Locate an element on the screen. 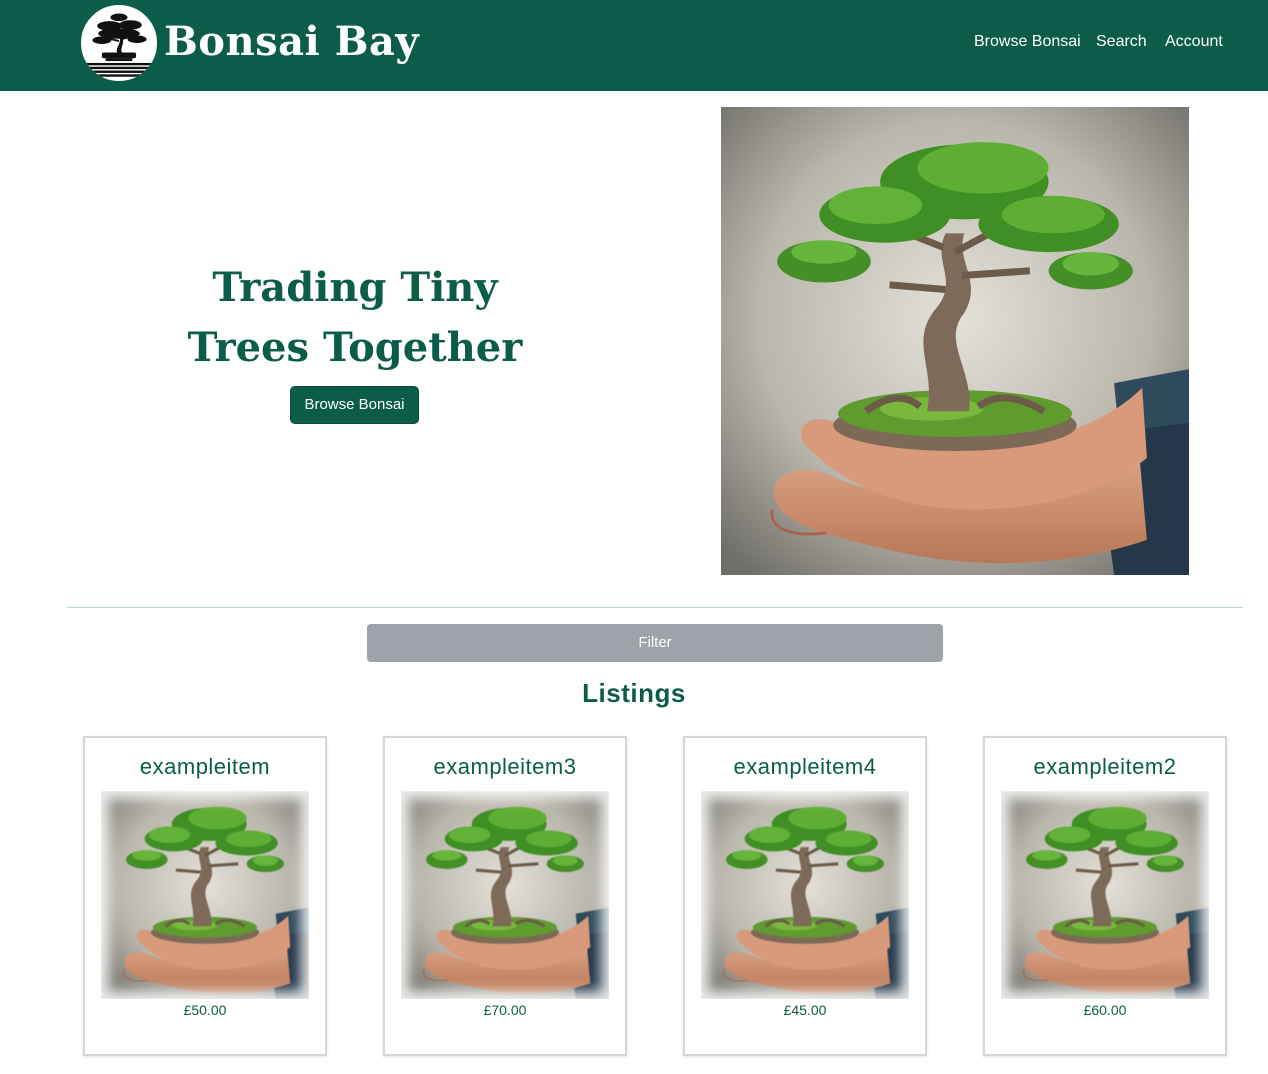  hero-title-line-2: Trees Together is located at coordinates (355, 347).